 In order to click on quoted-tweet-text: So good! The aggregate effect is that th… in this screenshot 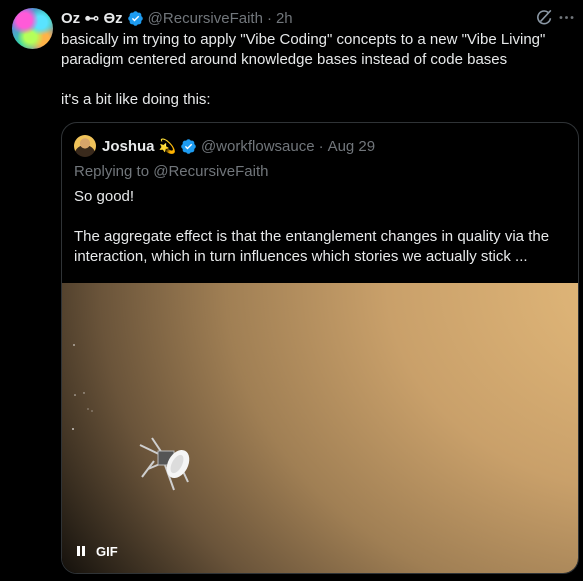, I will do `click(322, 227)`.